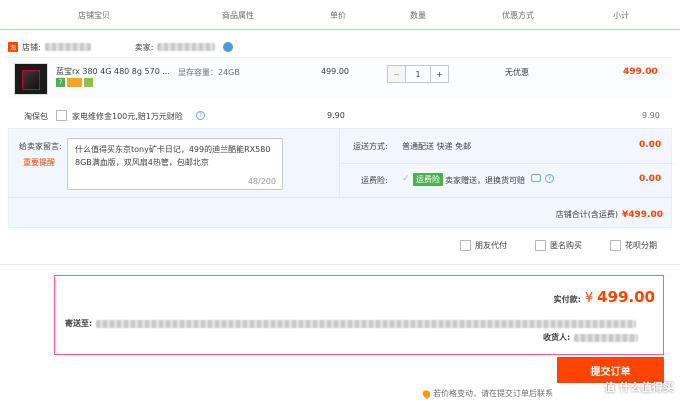 The height and width of the screenshot is (409, 680). I want to click on watermark-text: 值 什么值得买, so click(639, 387).